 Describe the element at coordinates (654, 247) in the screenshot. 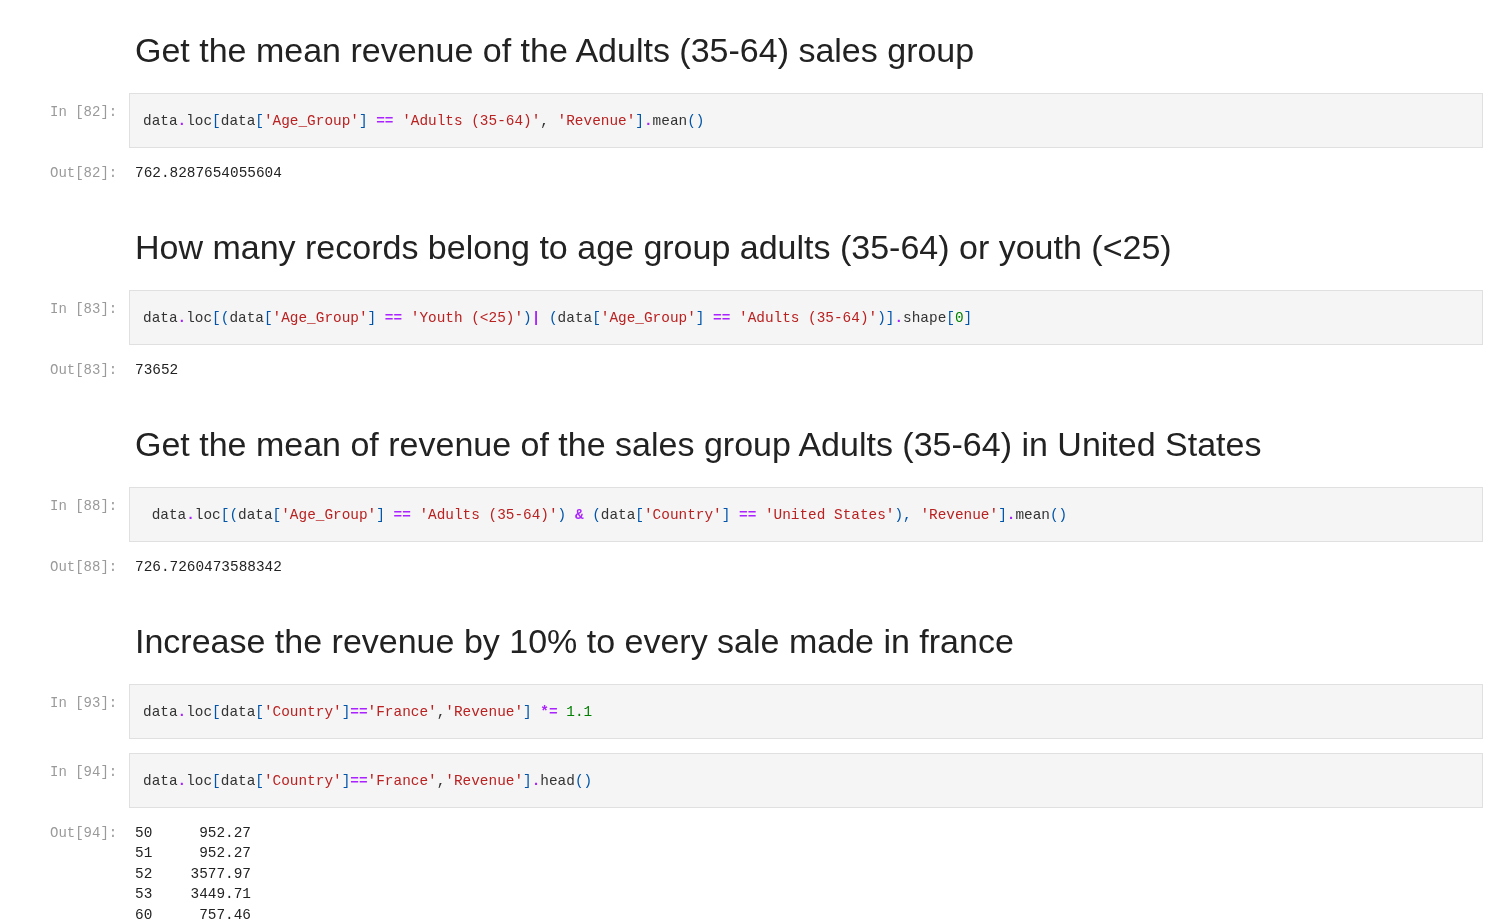

I see `section-heading: How many records belong to age group adults (35-64) or youth (<25)` at that location.